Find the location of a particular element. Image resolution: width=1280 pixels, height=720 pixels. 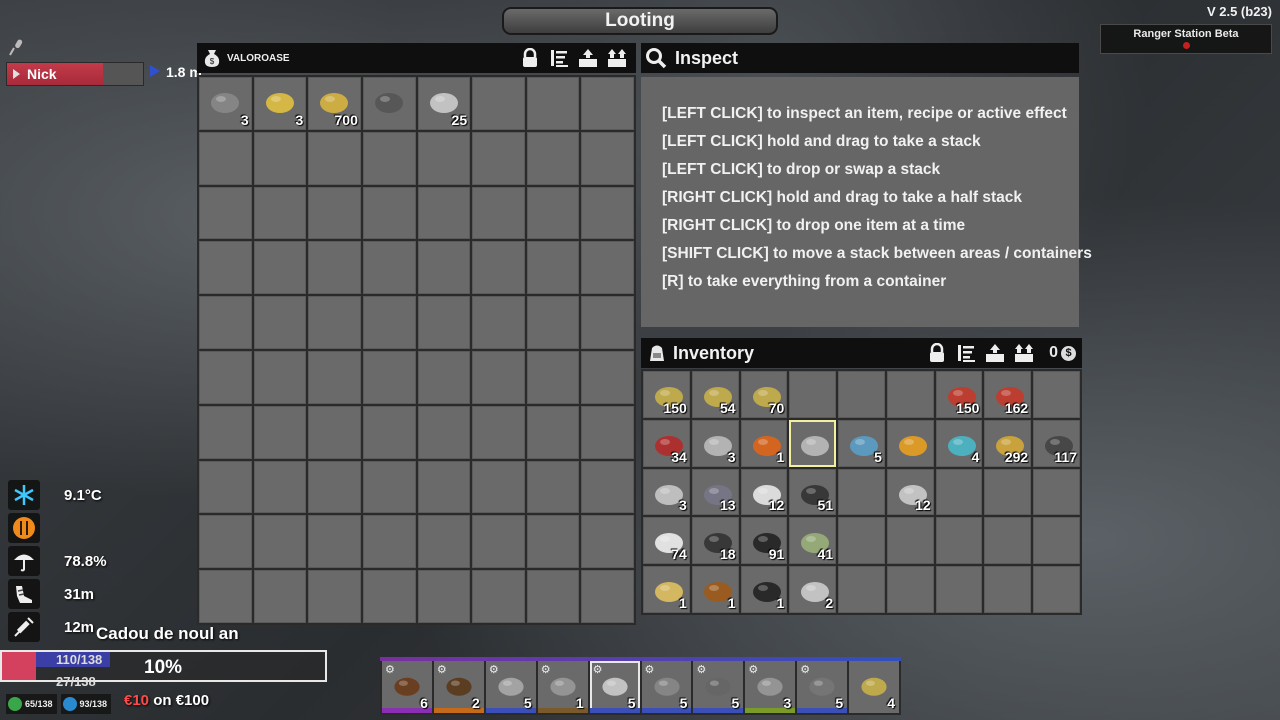

inventory-slot: 292 is located at coordinates (1008, 443).